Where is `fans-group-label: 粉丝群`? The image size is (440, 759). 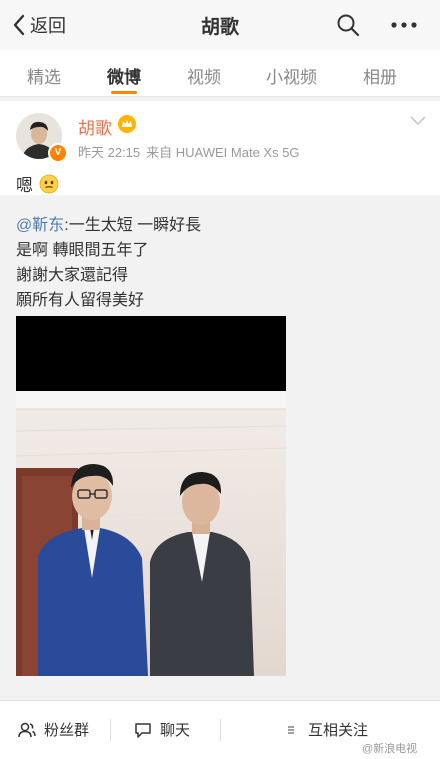
fans-group-label: 粉丝群 is located at coordinates (67, 730).